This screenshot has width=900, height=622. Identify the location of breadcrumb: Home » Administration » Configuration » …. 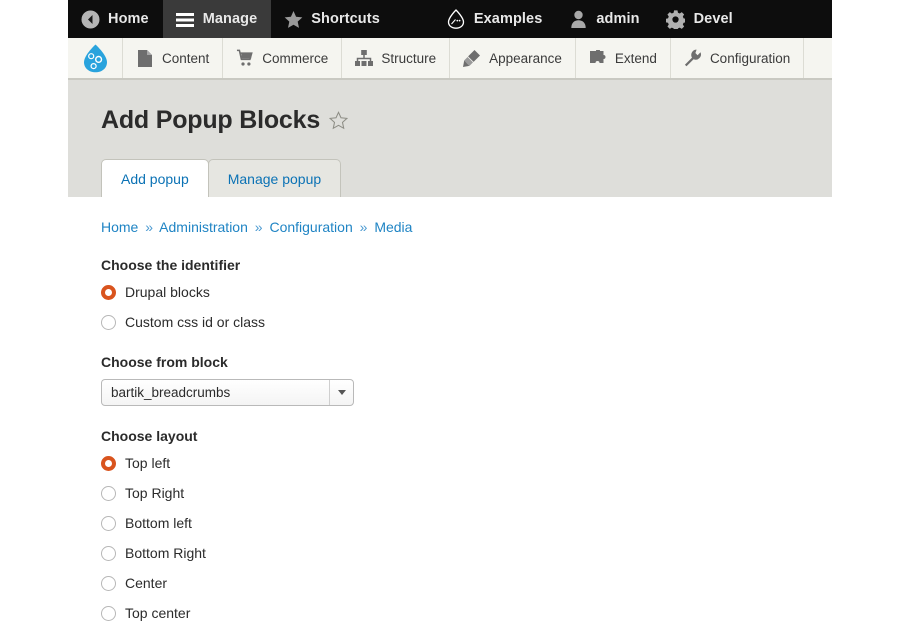
(466, 227).